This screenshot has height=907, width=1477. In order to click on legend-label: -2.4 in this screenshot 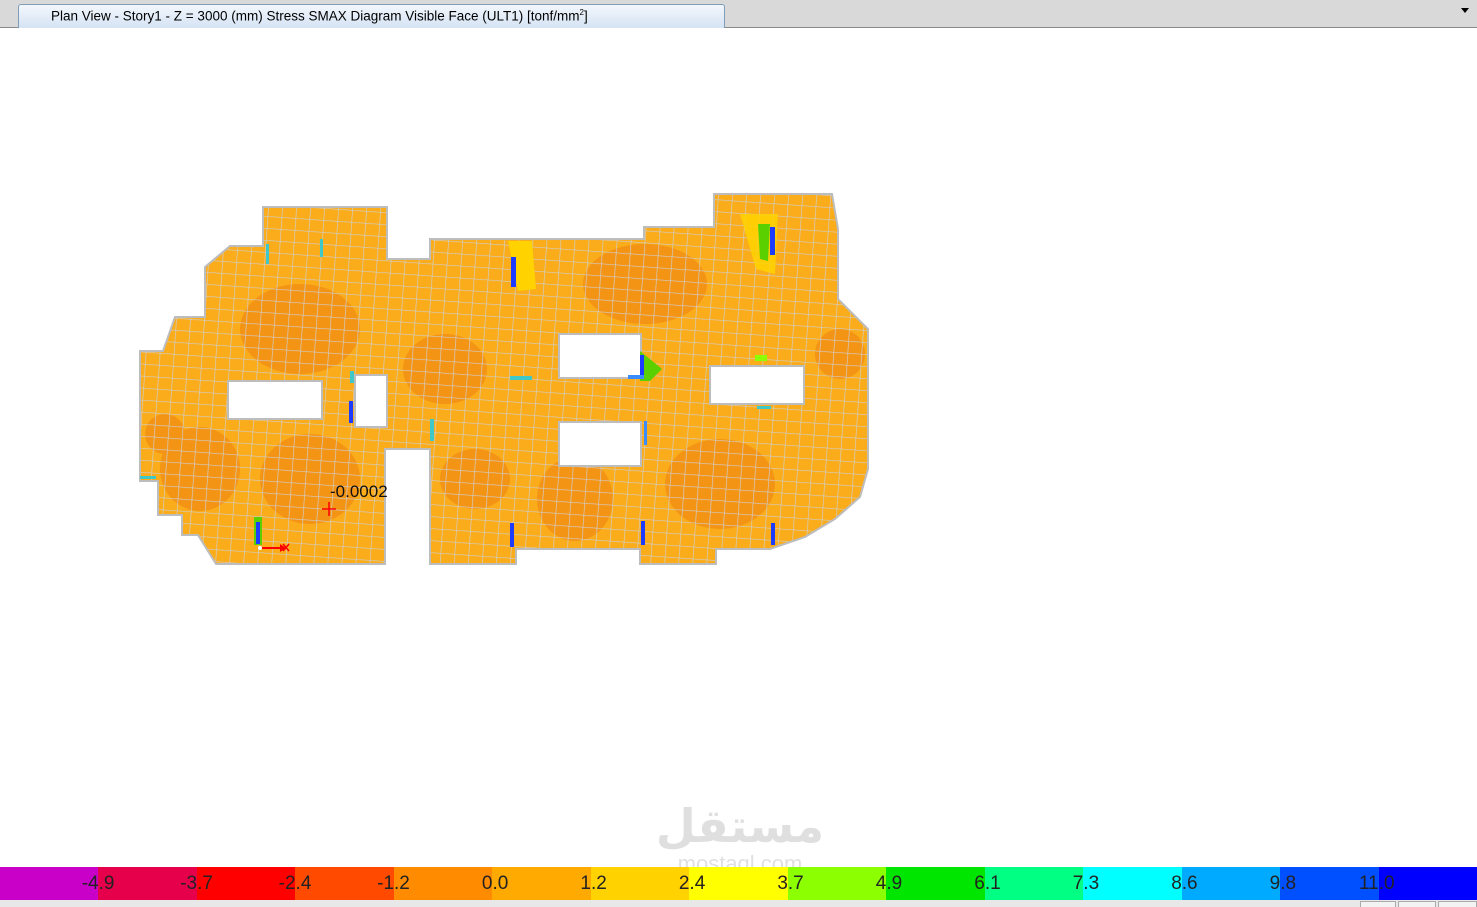, I will do `click(295, 883)`.